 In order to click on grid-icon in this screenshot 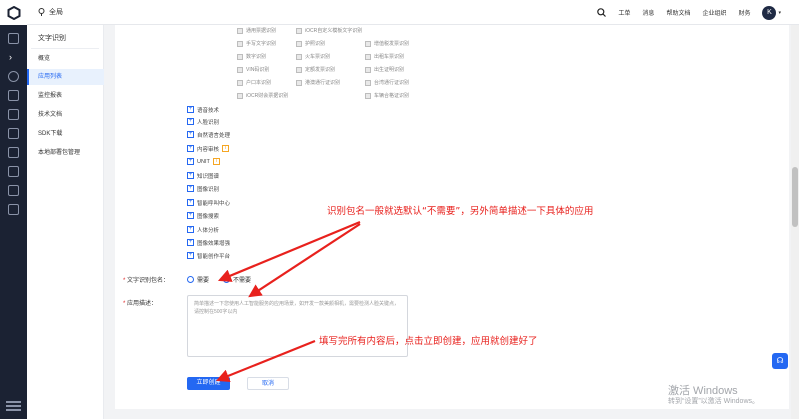, I will do `click(13, 38)`.